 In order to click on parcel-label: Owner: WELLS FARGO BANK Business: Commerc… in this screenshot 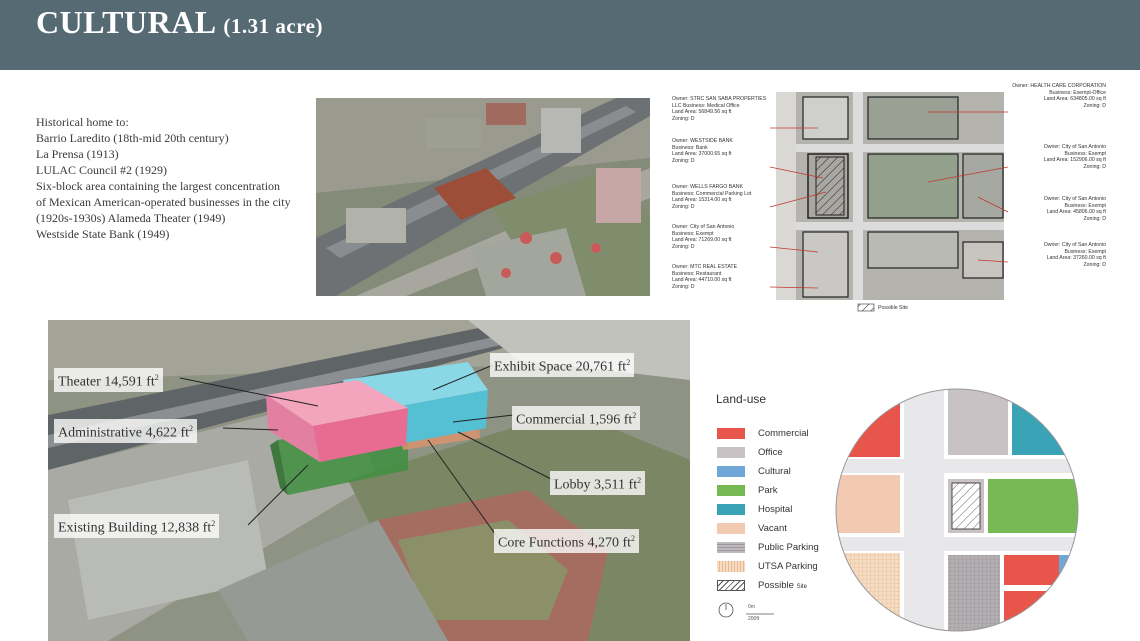, I will do `click(712, 197)`.